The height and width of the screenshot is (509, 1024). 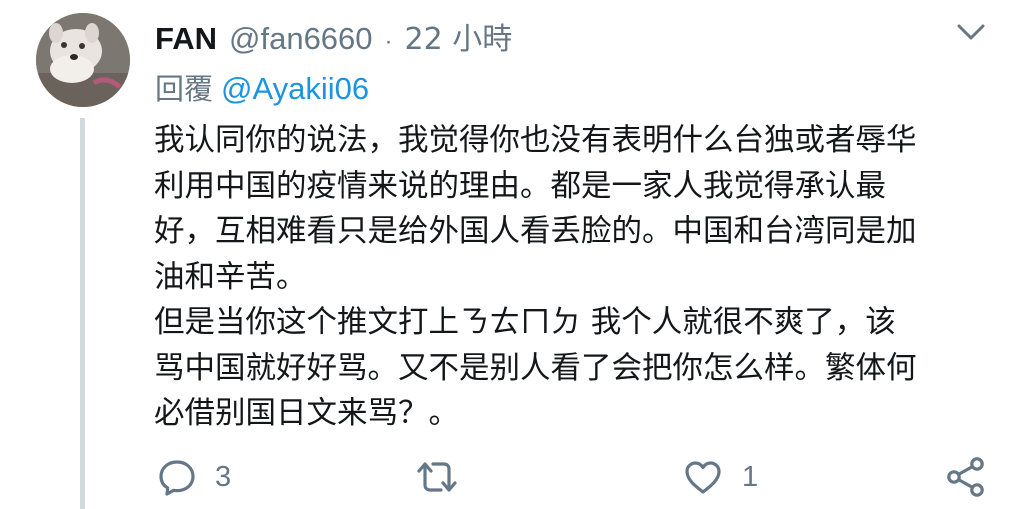 I want to click on thread-line, so click(x=82, y=313).